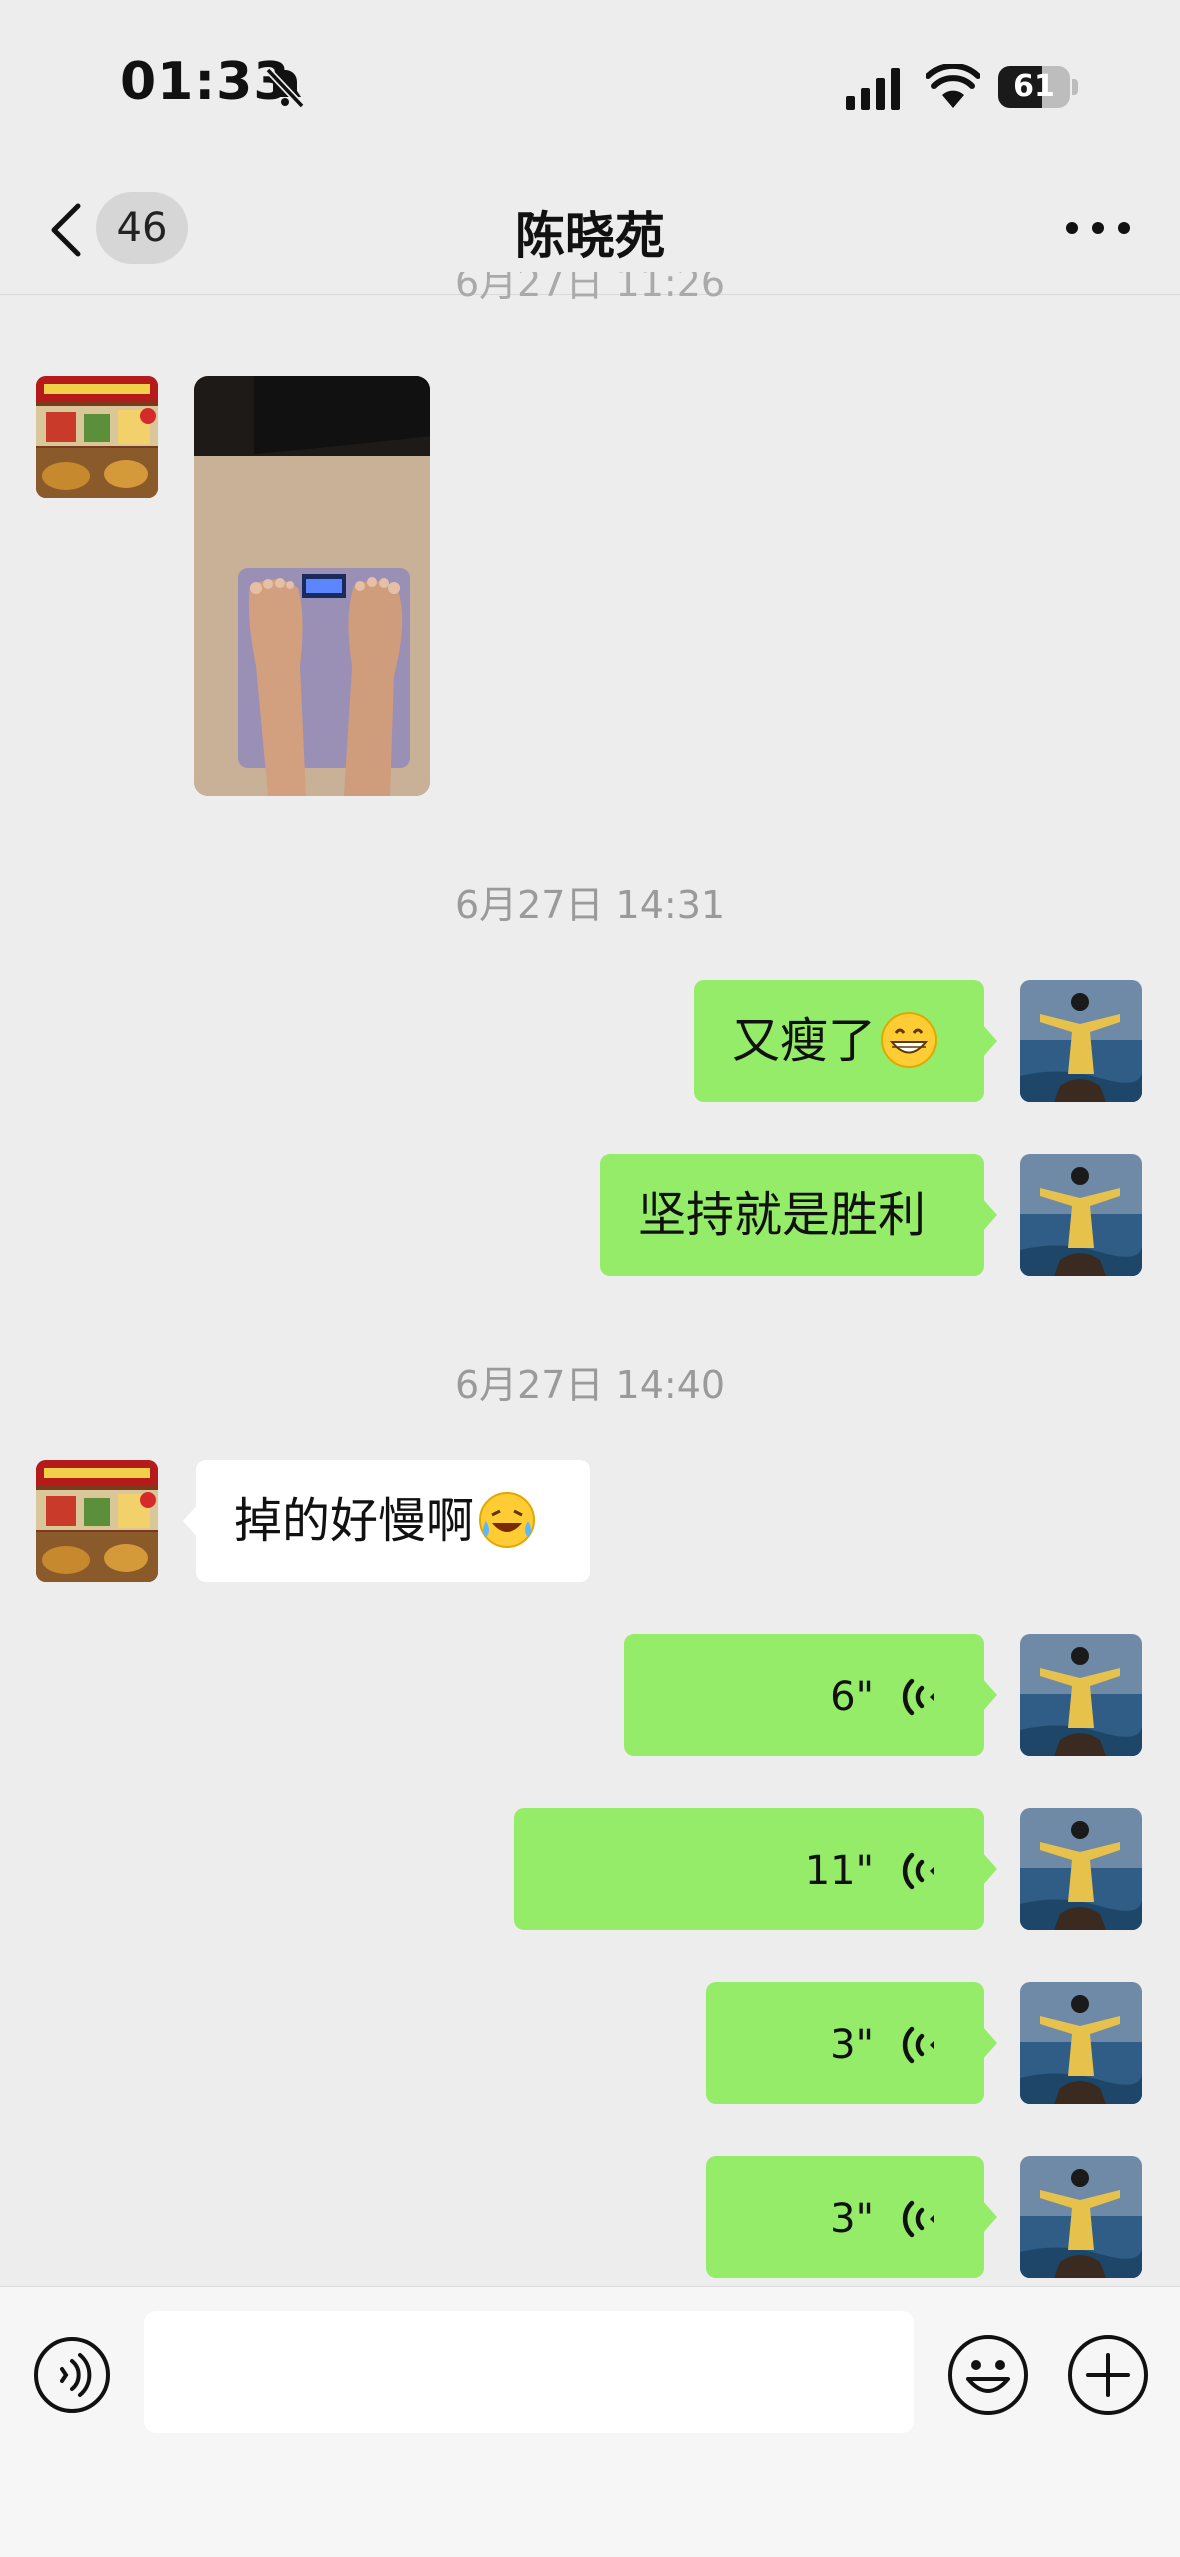 The height and width of the screenshot is (2557, 1180). What do you see at coordinates (590, 1385) in the screenshot?
I see `timestamp: 6月27日 14:40` at bounding box center [590, 1385].